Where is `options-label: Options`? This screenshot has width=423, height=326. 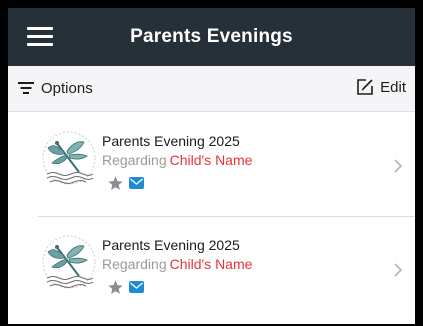
options-label: Options is located at coordinates (67, 88).